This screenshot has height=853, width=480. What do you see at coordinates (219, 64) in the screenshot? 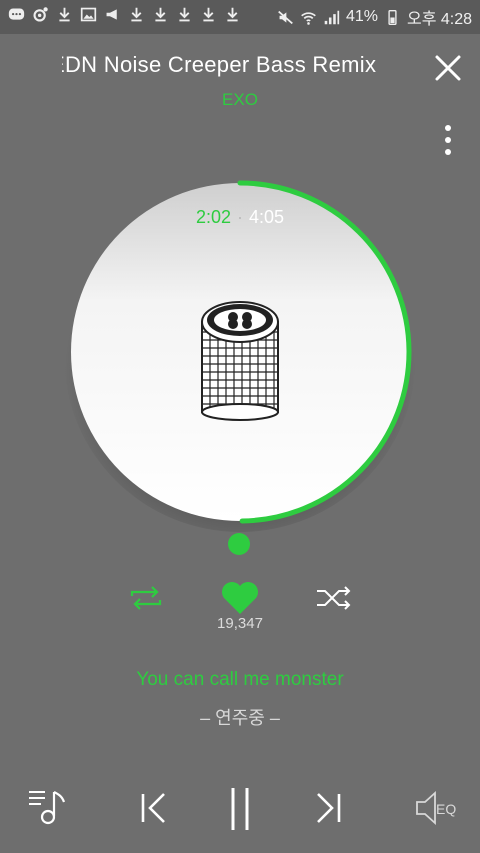
I see `song-title: EDN Noise Creeper Bass Remix` at bounding box center [219, 64].